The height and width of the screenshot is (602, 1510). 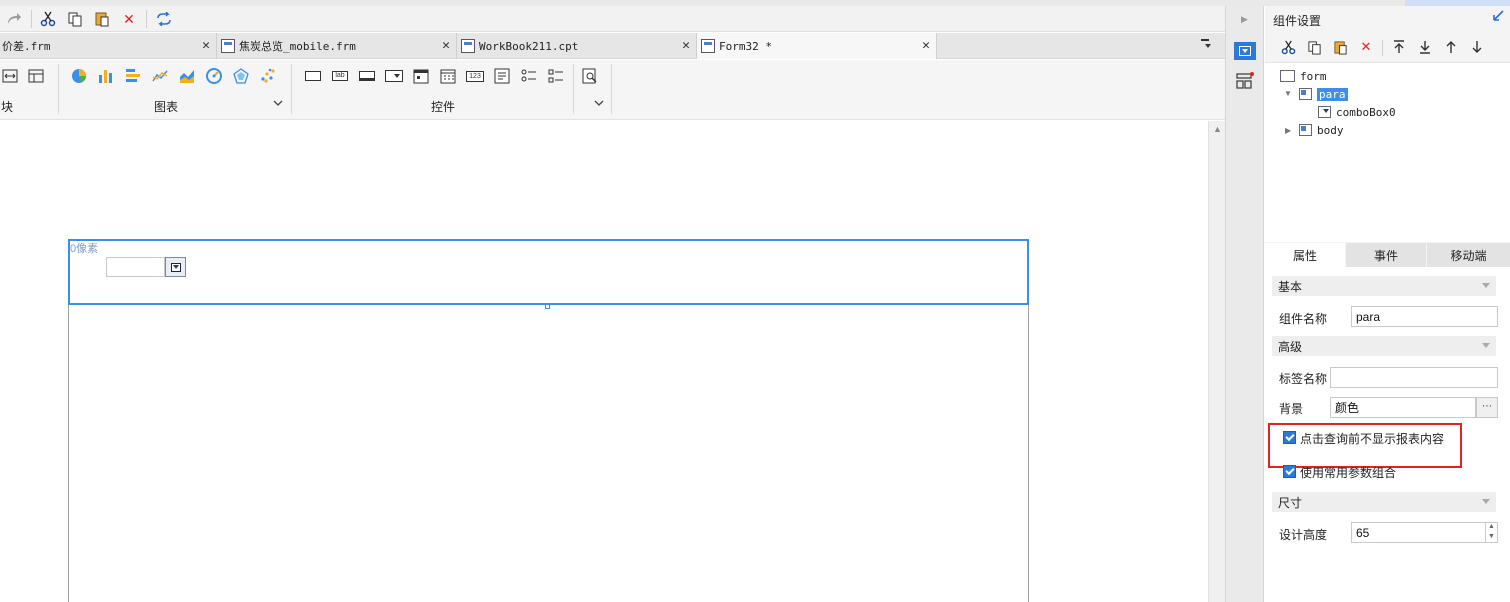 What do you see at coordinates (1244, 304) in the screenshot?
I see `side-tool-strip: ▶` at bounding box center [1244, 304].